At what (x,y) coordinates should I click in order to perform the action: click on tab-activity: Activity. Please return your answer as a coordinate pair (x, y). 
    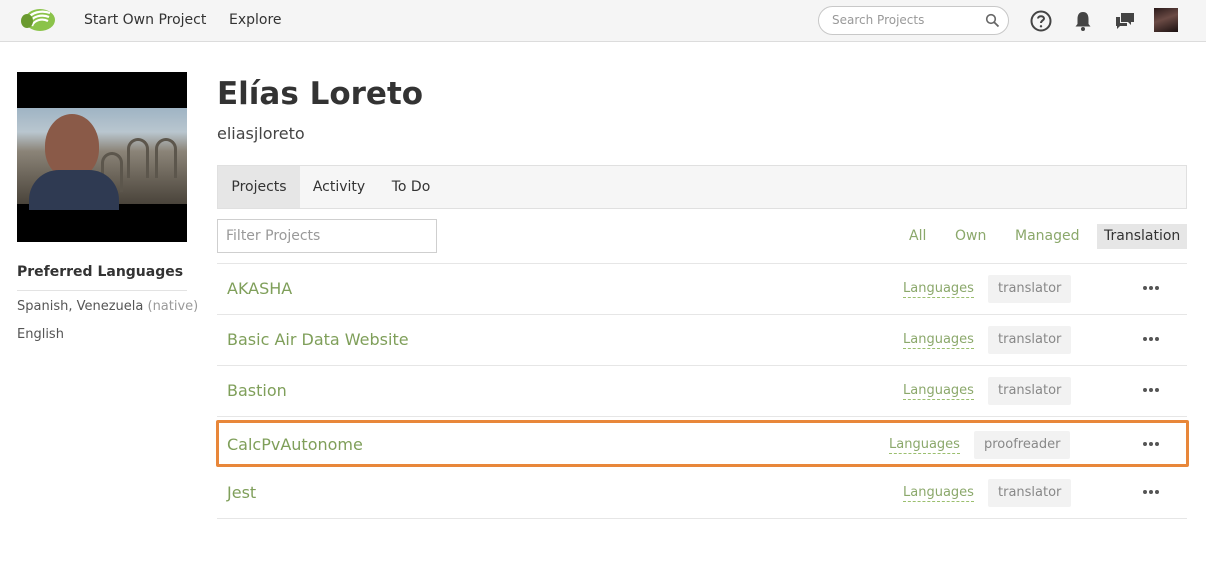
    Looking at the image, I should click on (339, 187).